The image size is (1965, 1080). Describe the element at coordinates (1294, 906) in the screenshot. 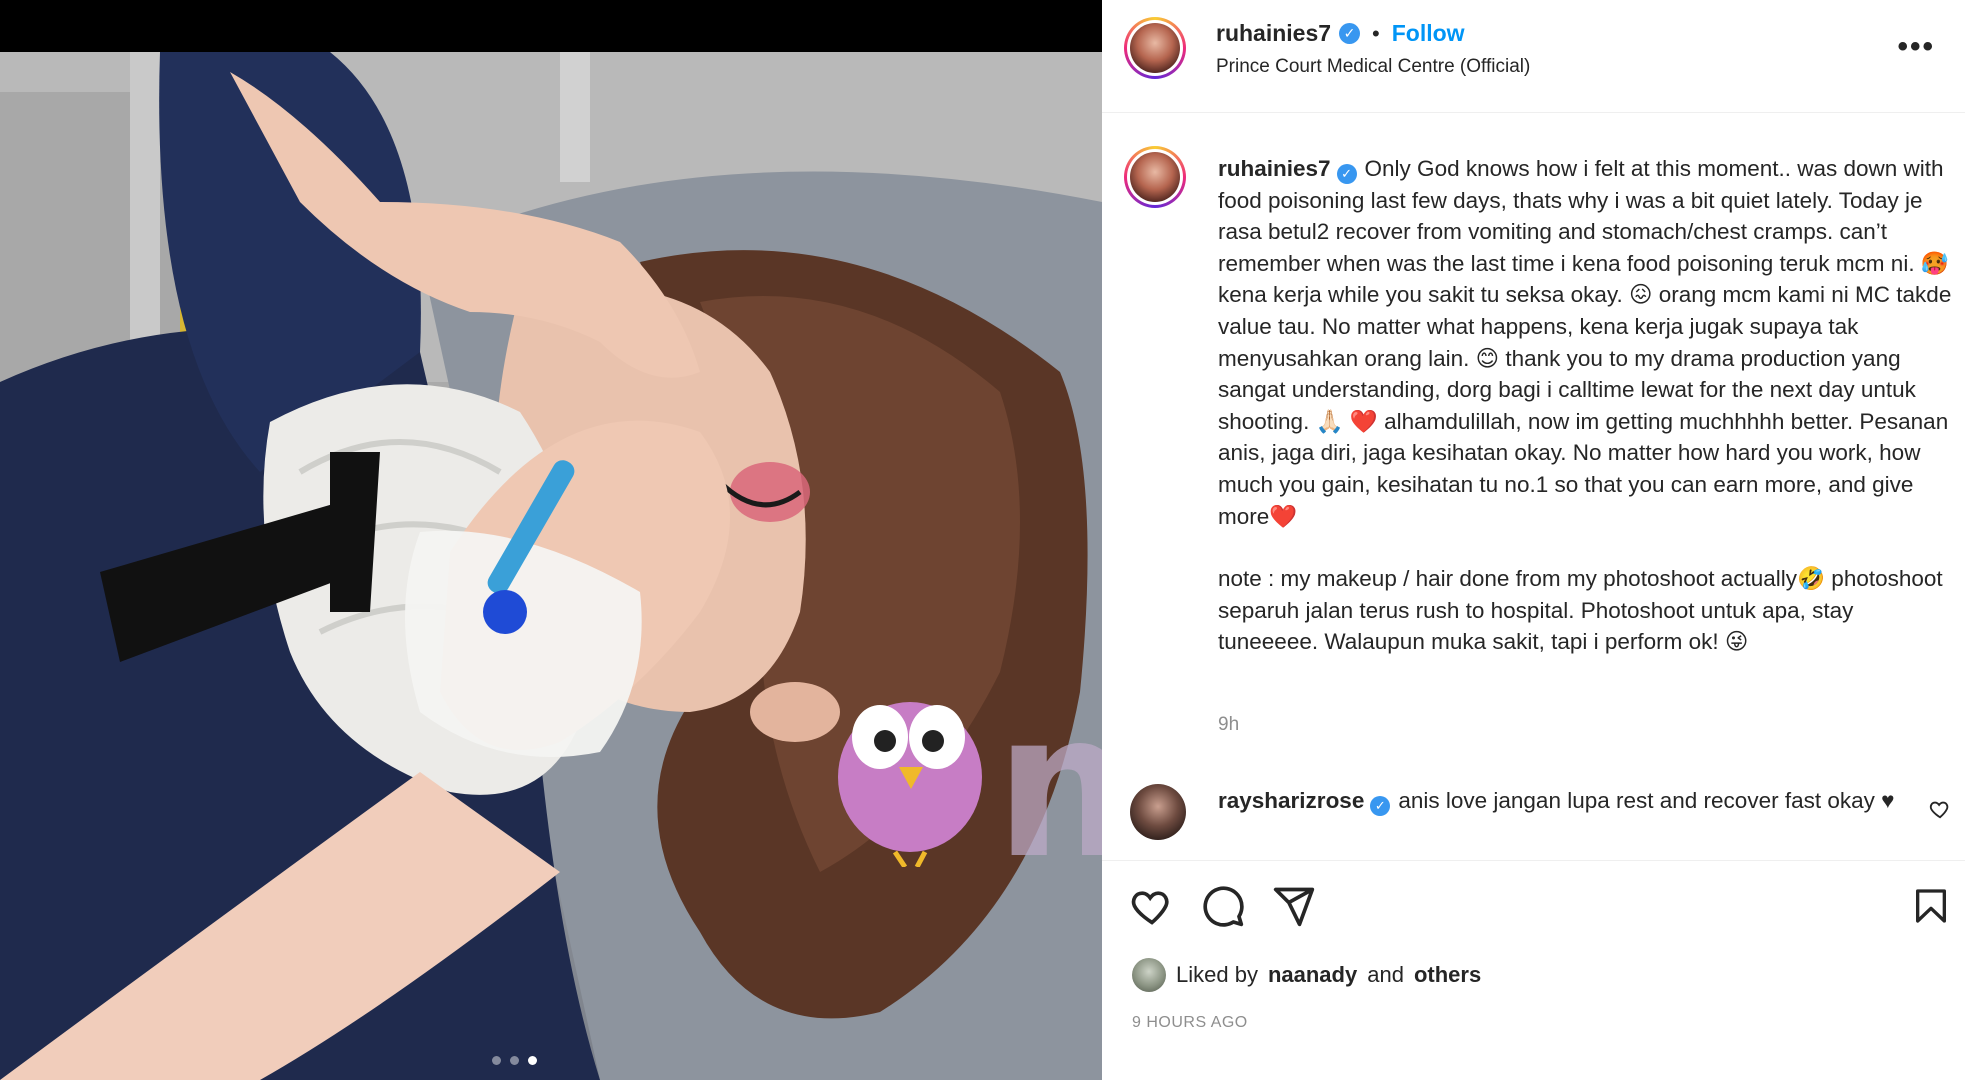

I see `share-icon` at that location.